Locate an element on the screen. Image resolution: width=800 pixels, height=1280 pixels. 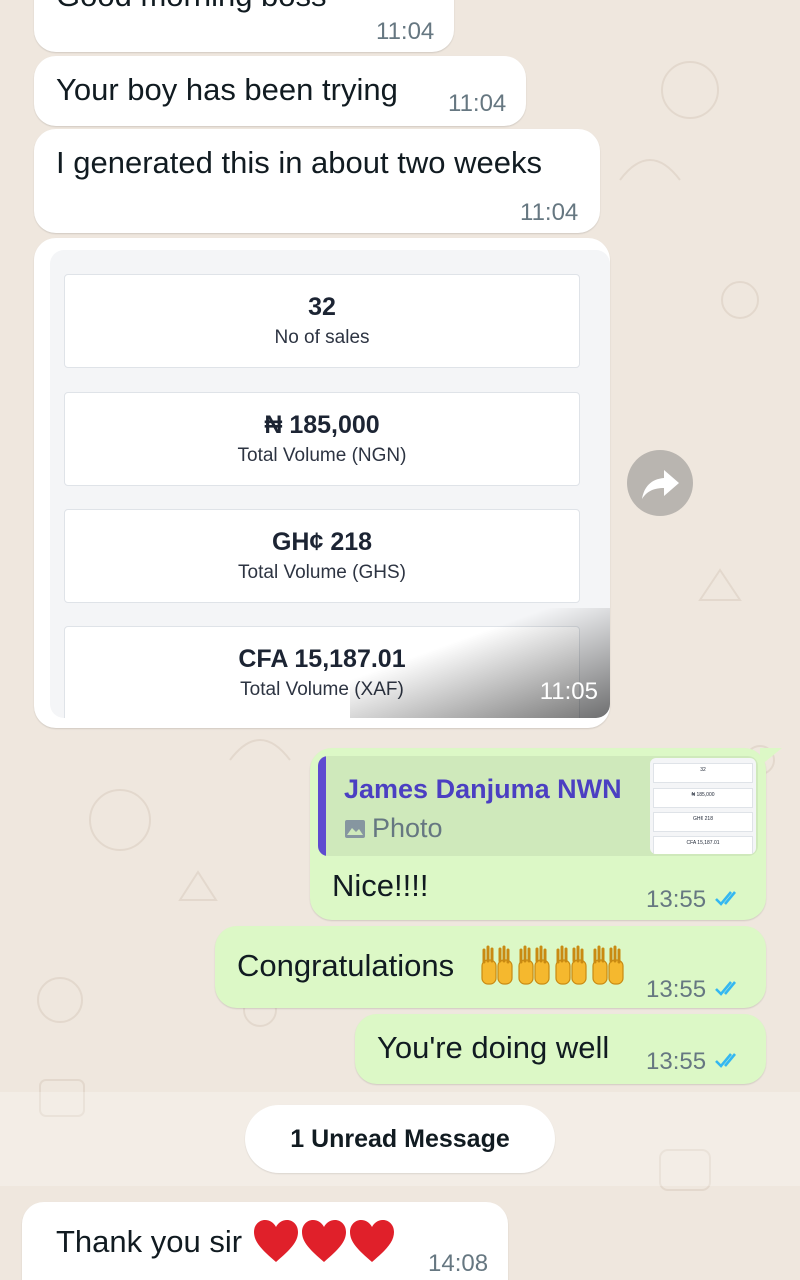
unread-messages-pill: 1 Unread Message is located at coordinates (400, 1139).